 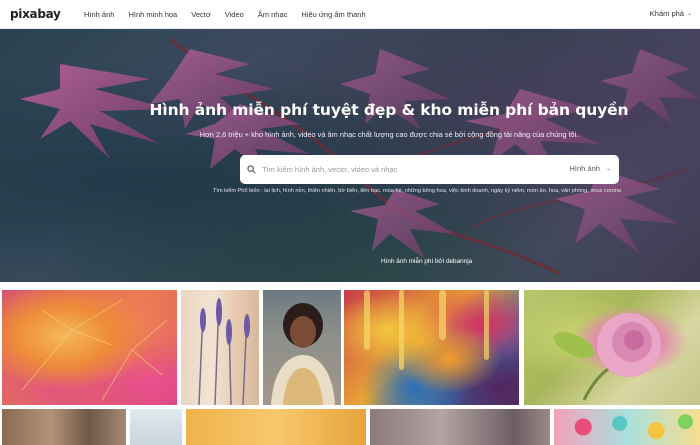 What do you see at coordinates (333, 14) in the screenshot?
I see `nav-item-sound-effects: Hiệu ứng âm thanh` at bounding box center [333, 14].